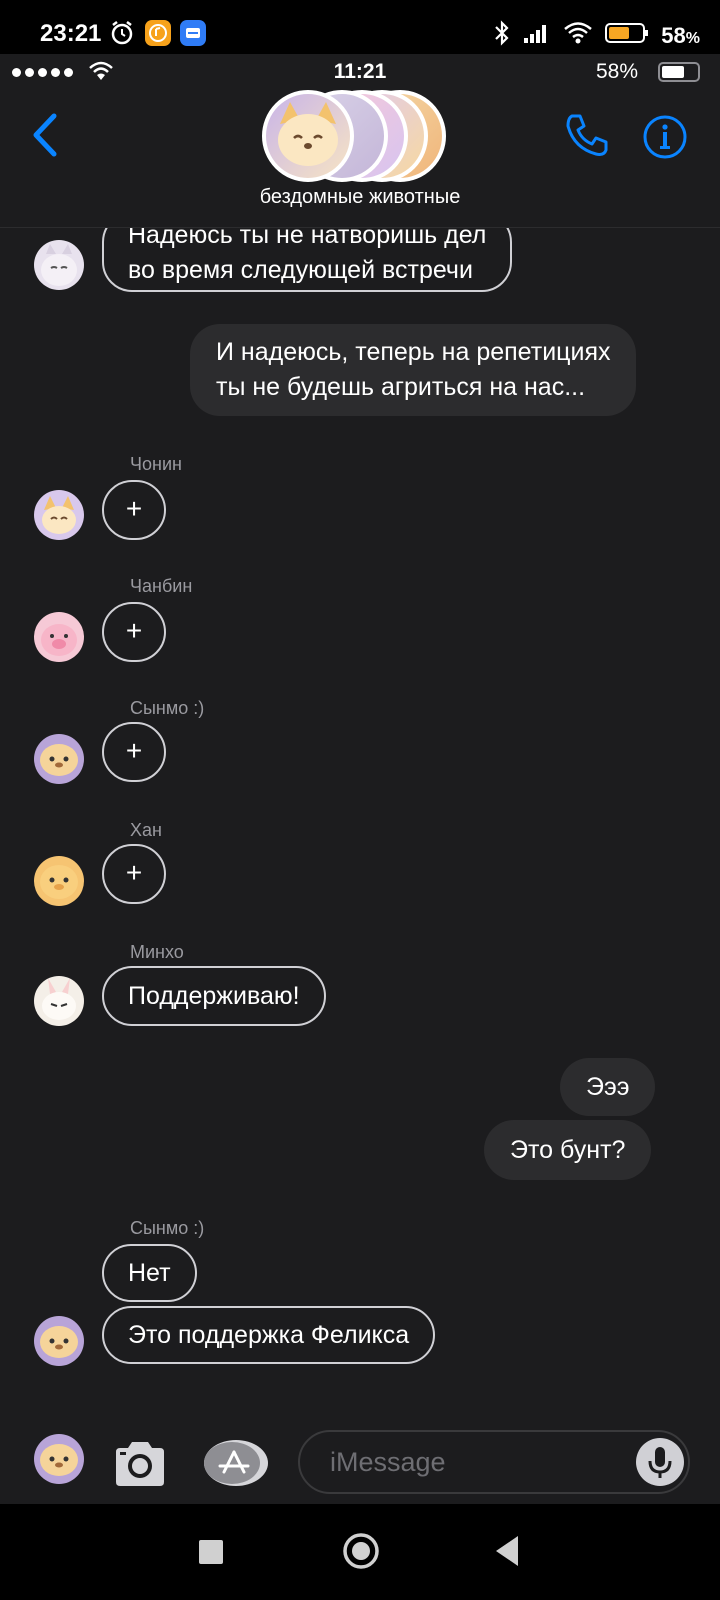 This screenshot has height=1600, width=720. Describe the element at coordinates (71, 33) in the screenshot. I see `status-time: 23:21` at that location.